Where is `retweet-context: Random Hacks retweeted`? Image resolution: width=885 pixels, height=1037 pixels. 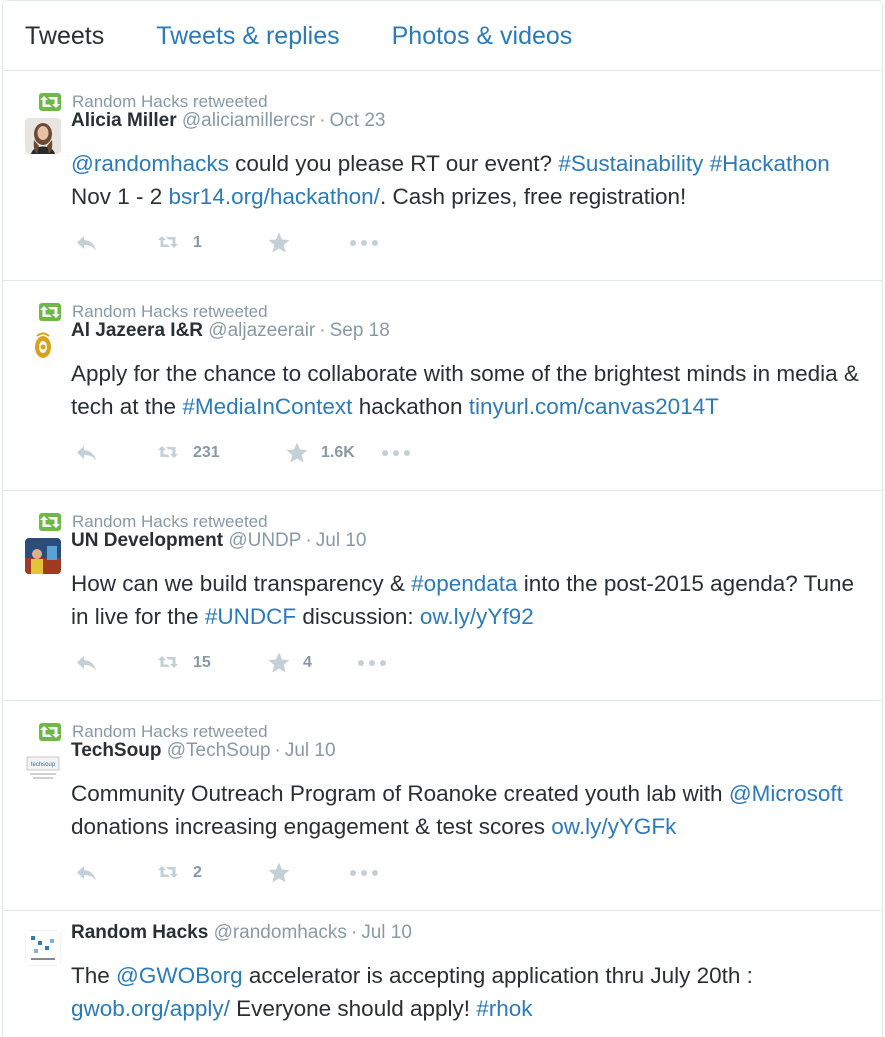 retweet-context: Random Hacks retweeted is located at coordinates (153, 732).